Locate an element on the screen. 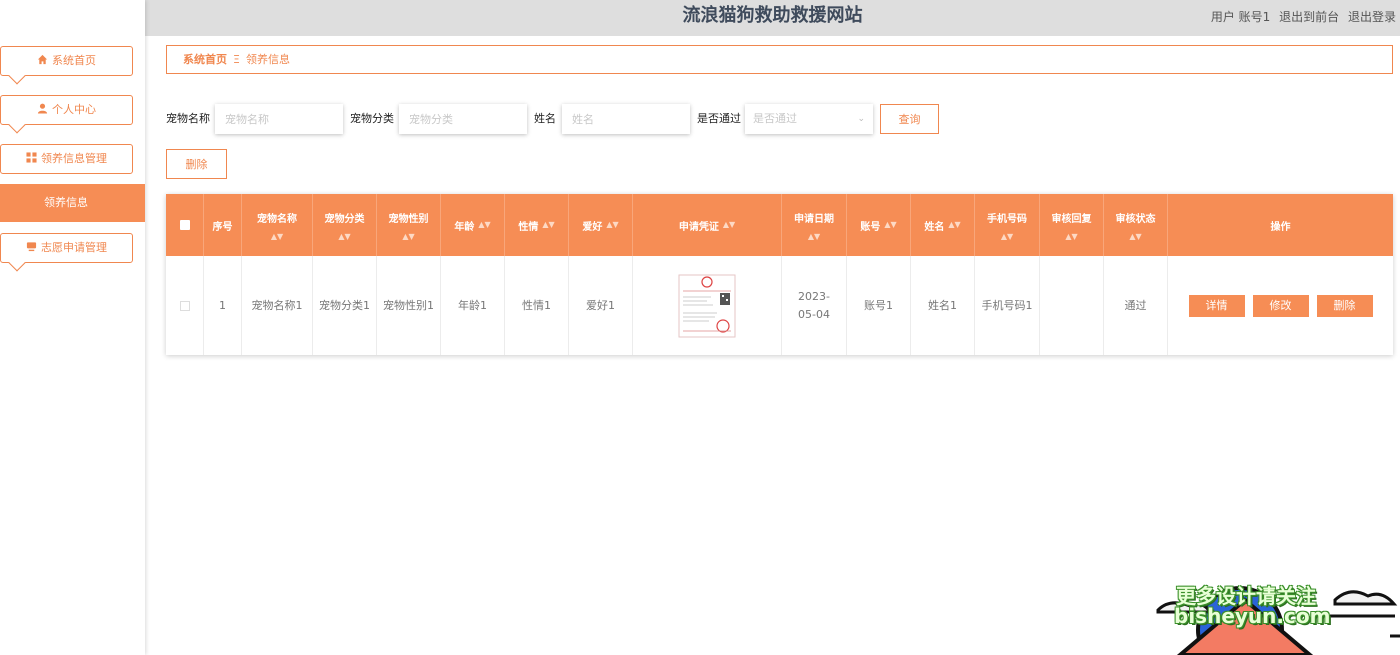  query-button: 查询 is located at coordinates (909, 119).